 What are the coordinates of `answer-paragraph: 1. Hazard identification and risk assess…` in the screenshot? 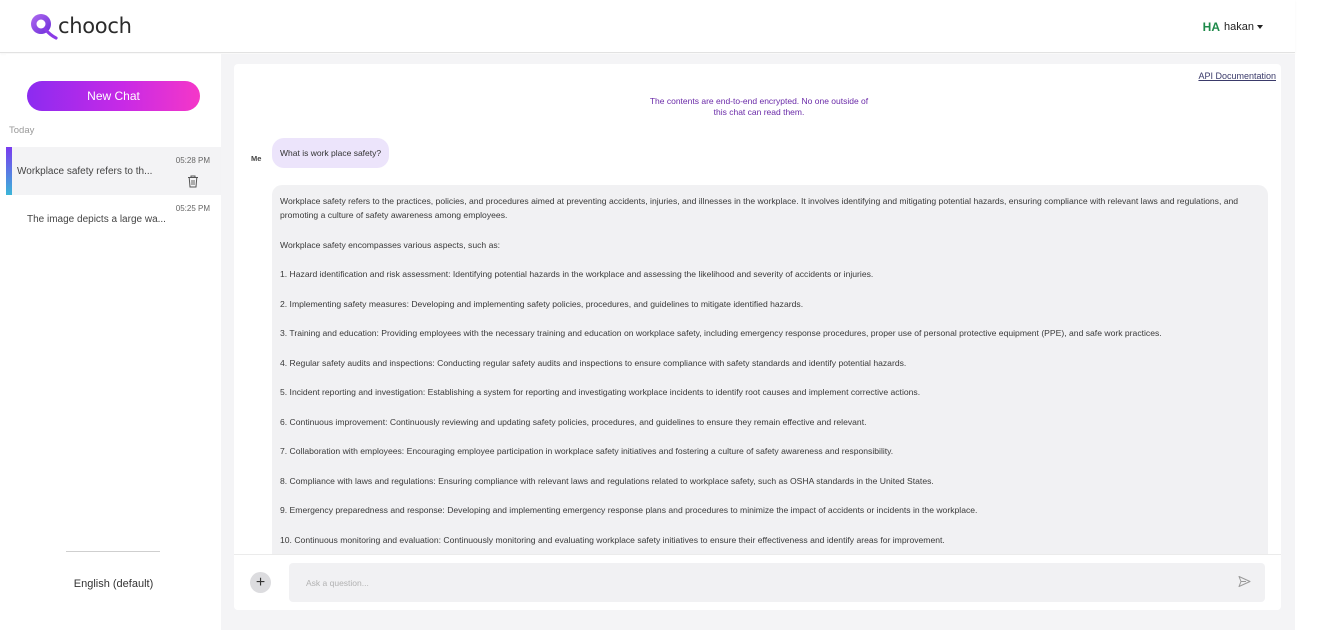 It's located at (577, 274).